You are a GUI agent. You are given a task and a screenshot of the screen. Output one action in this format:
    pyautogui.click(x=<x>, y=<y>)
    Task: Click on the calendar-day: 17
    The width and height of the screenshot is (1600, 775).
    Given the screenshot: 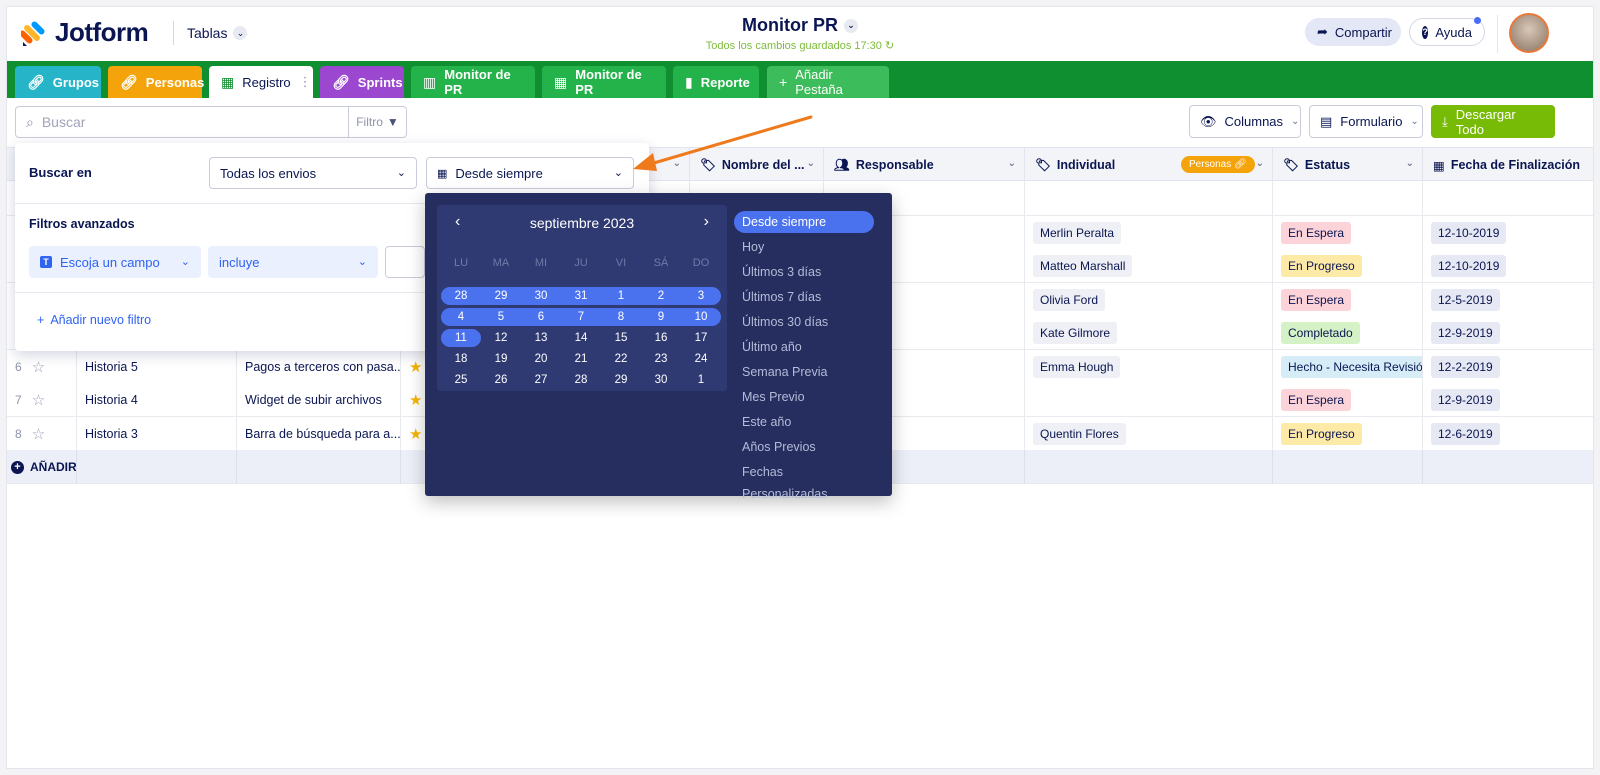 What is the action you would take?
    pyautogui.click(x=701, y=338)
    